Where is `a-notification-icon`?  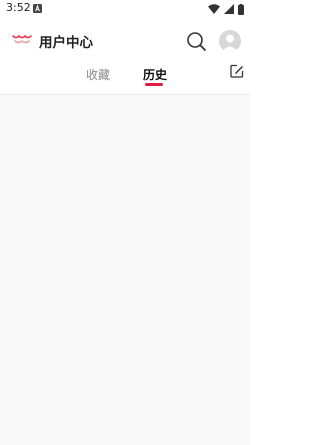
a-notification-icon is located at coordinates (37, 8).